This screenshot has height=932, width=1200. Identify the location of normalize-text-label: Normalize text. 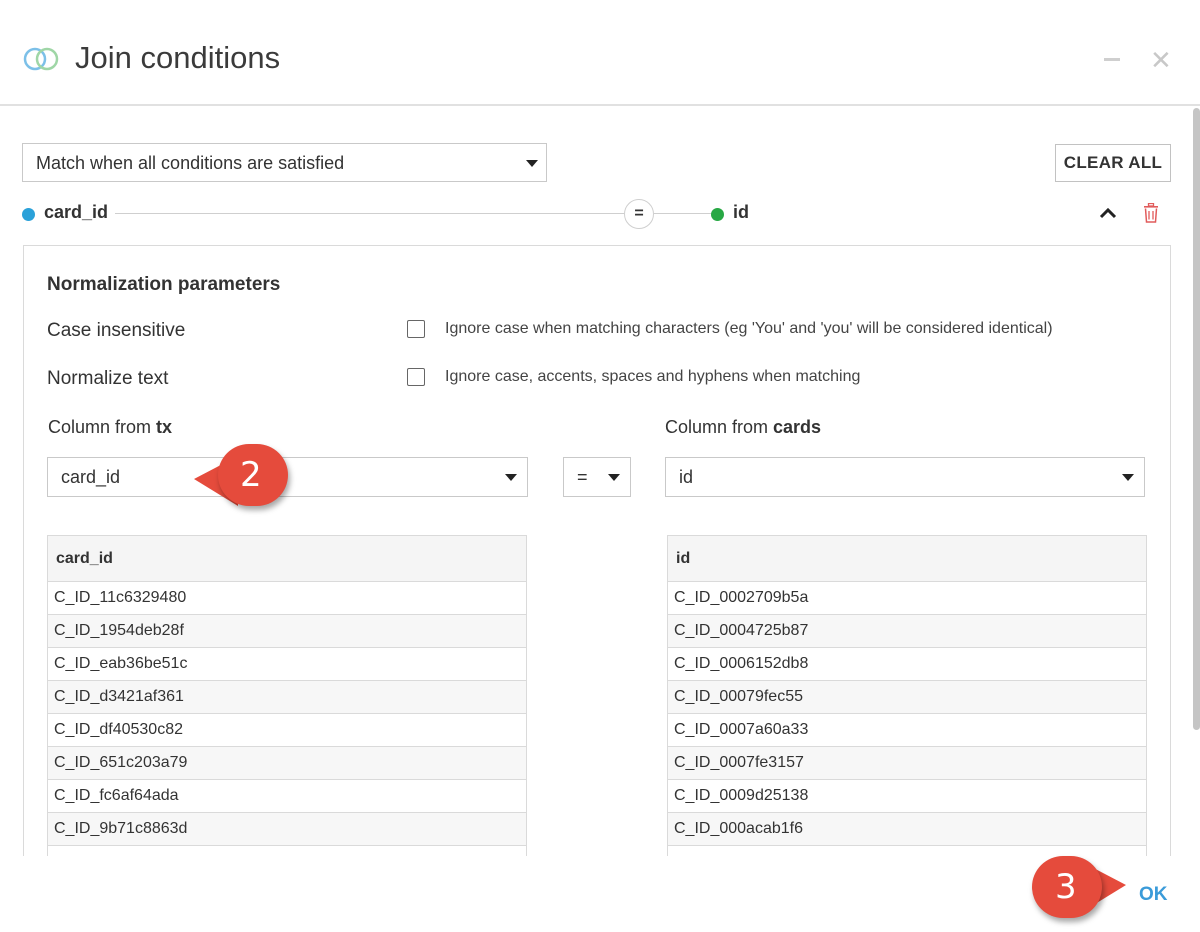
(108, 378).